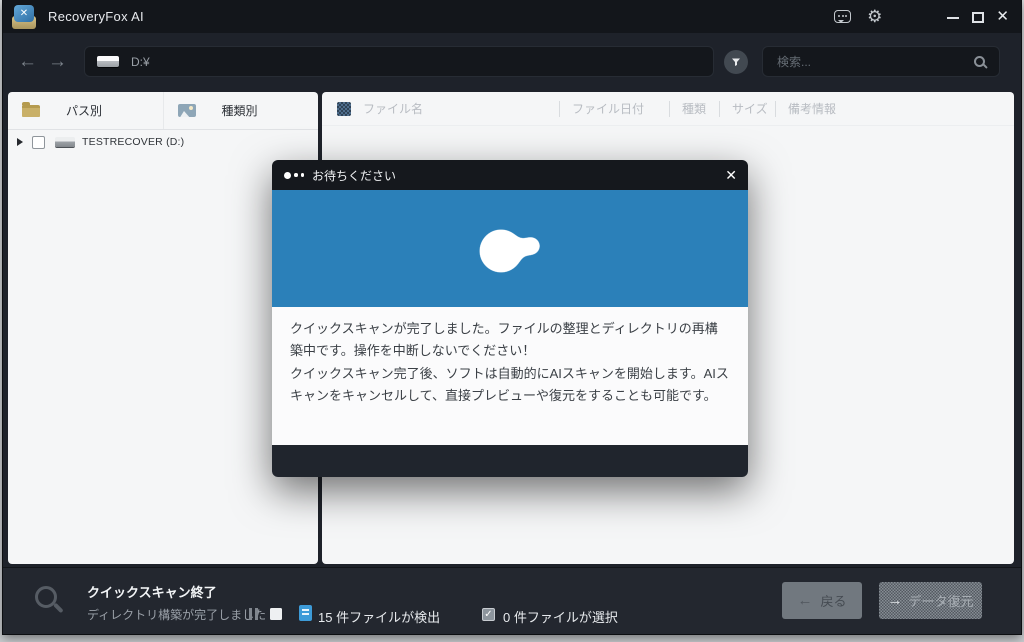  What do you see at coordinates (953, 17) in the screenshot?
I see `minimize-button` at bounding box center [953, 17].